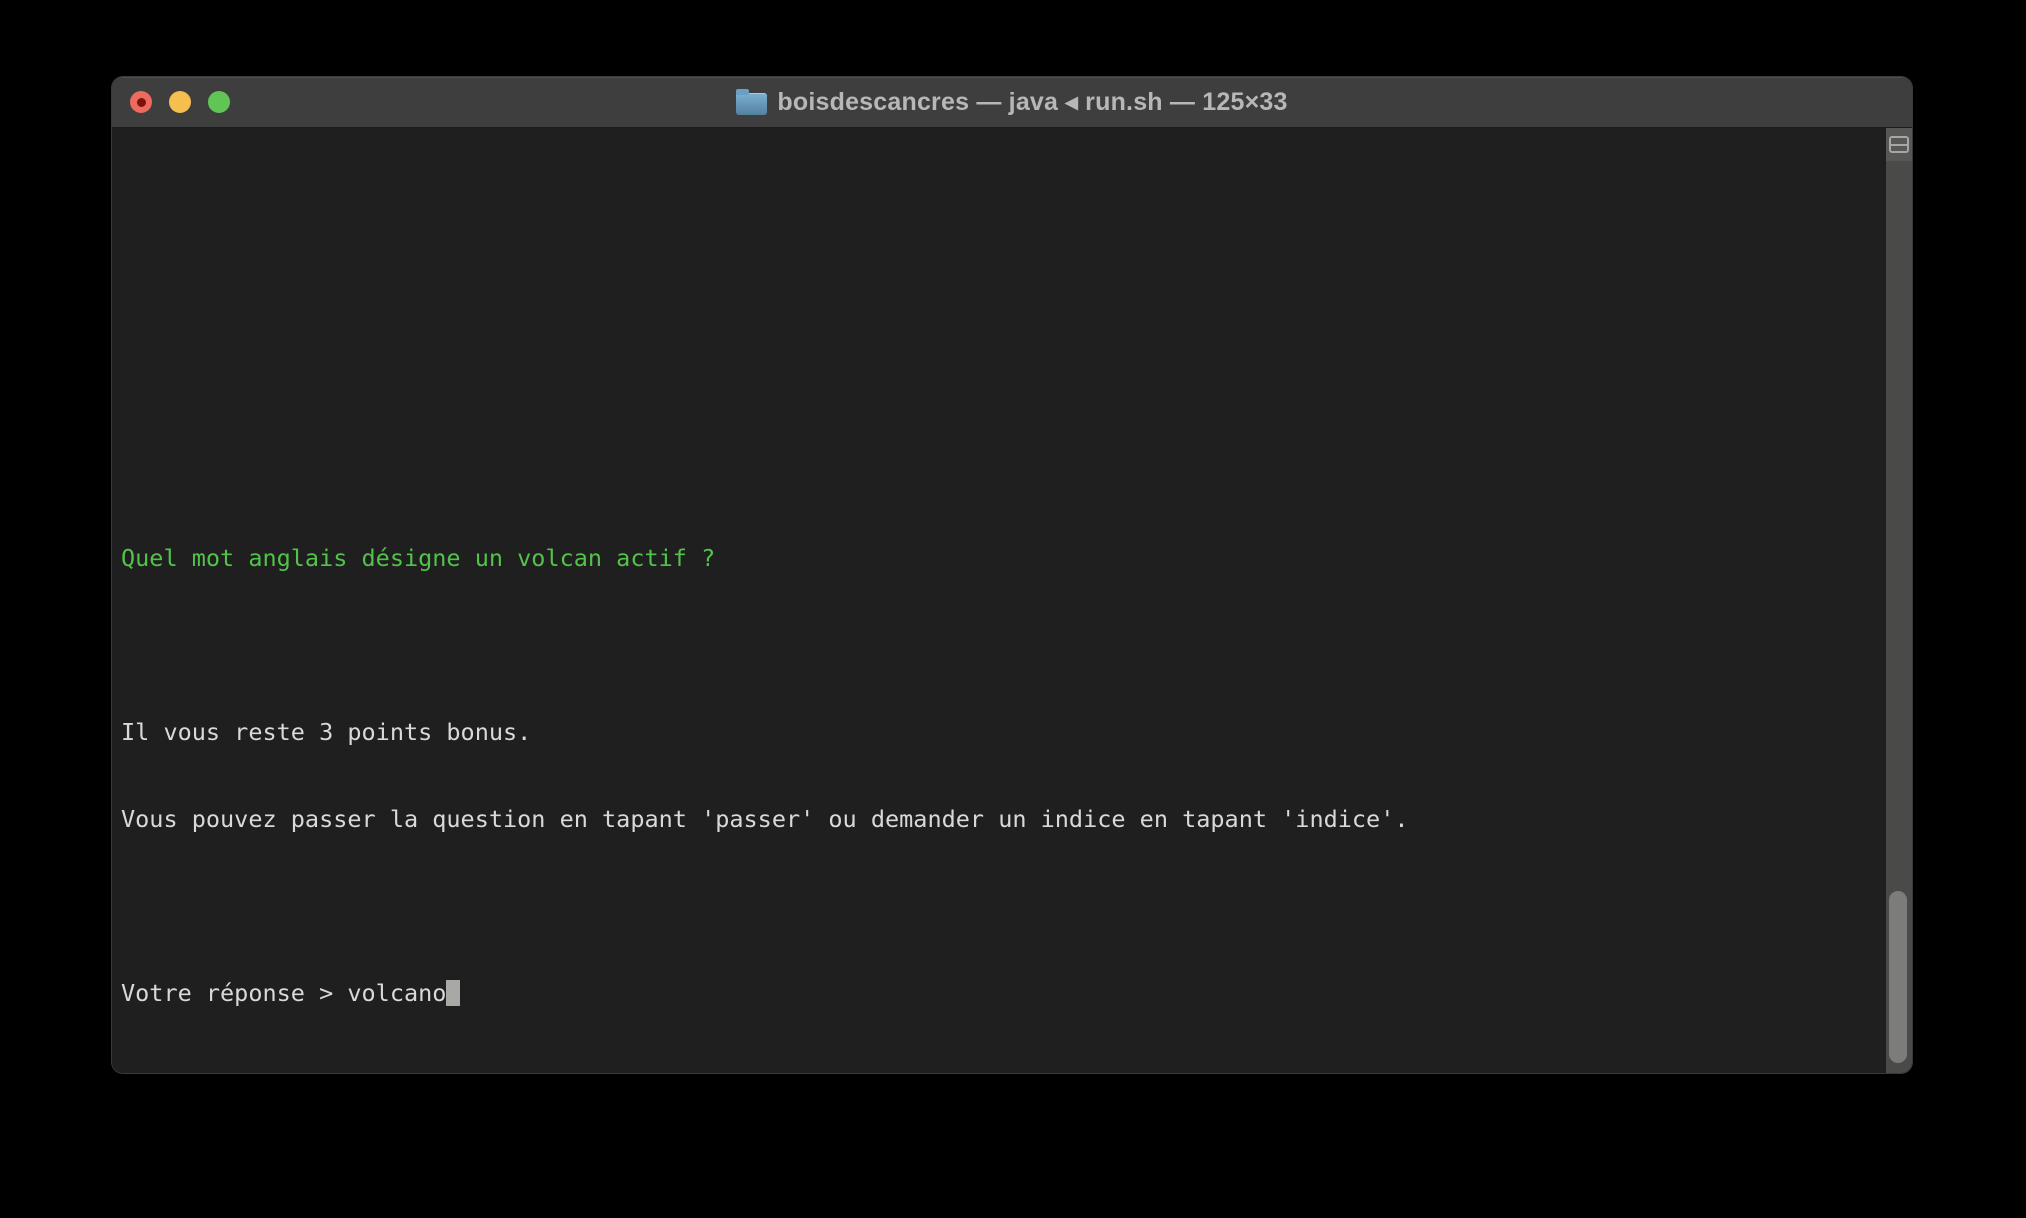 The width and height of the screenshot is (2026, 1218). What do you see at coordinates (1032, 102) in the screenshot?
I see `window-title-text: boisdescancres — java ◂ run.sh — 125×33` at bounding box center [1032, 102].